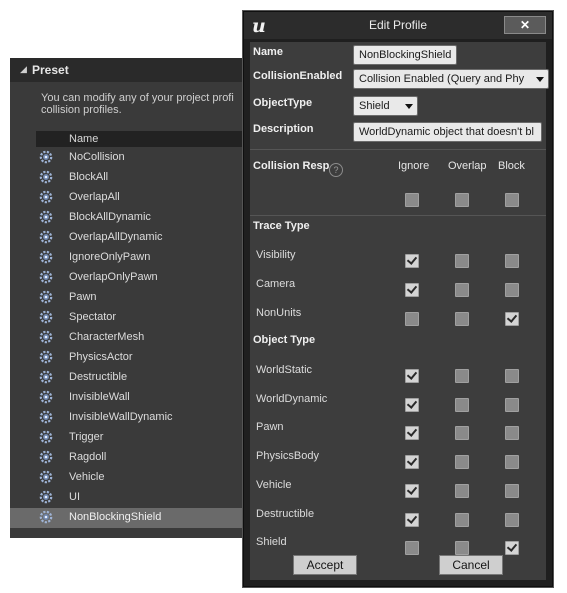 The width and height of the screenshot is (567, 593). I want to click on collapse-triangle-icon: ◢, so click(23, 69).